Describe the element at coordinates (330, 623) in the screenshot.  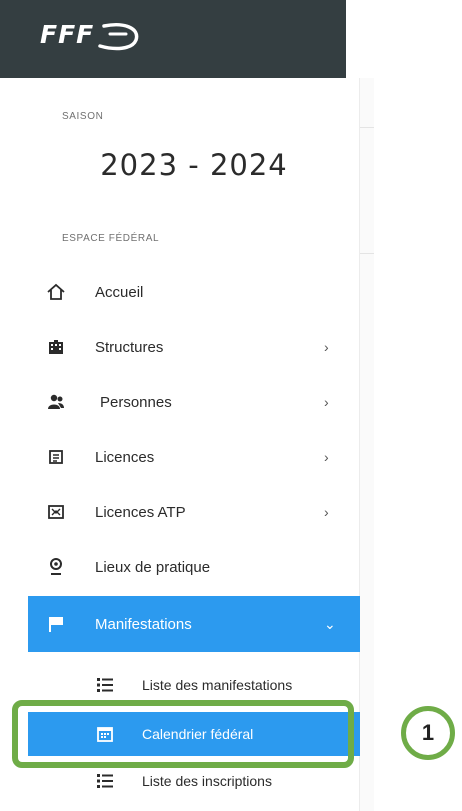
I see `chevron-down-icon: ⌄` at that location.